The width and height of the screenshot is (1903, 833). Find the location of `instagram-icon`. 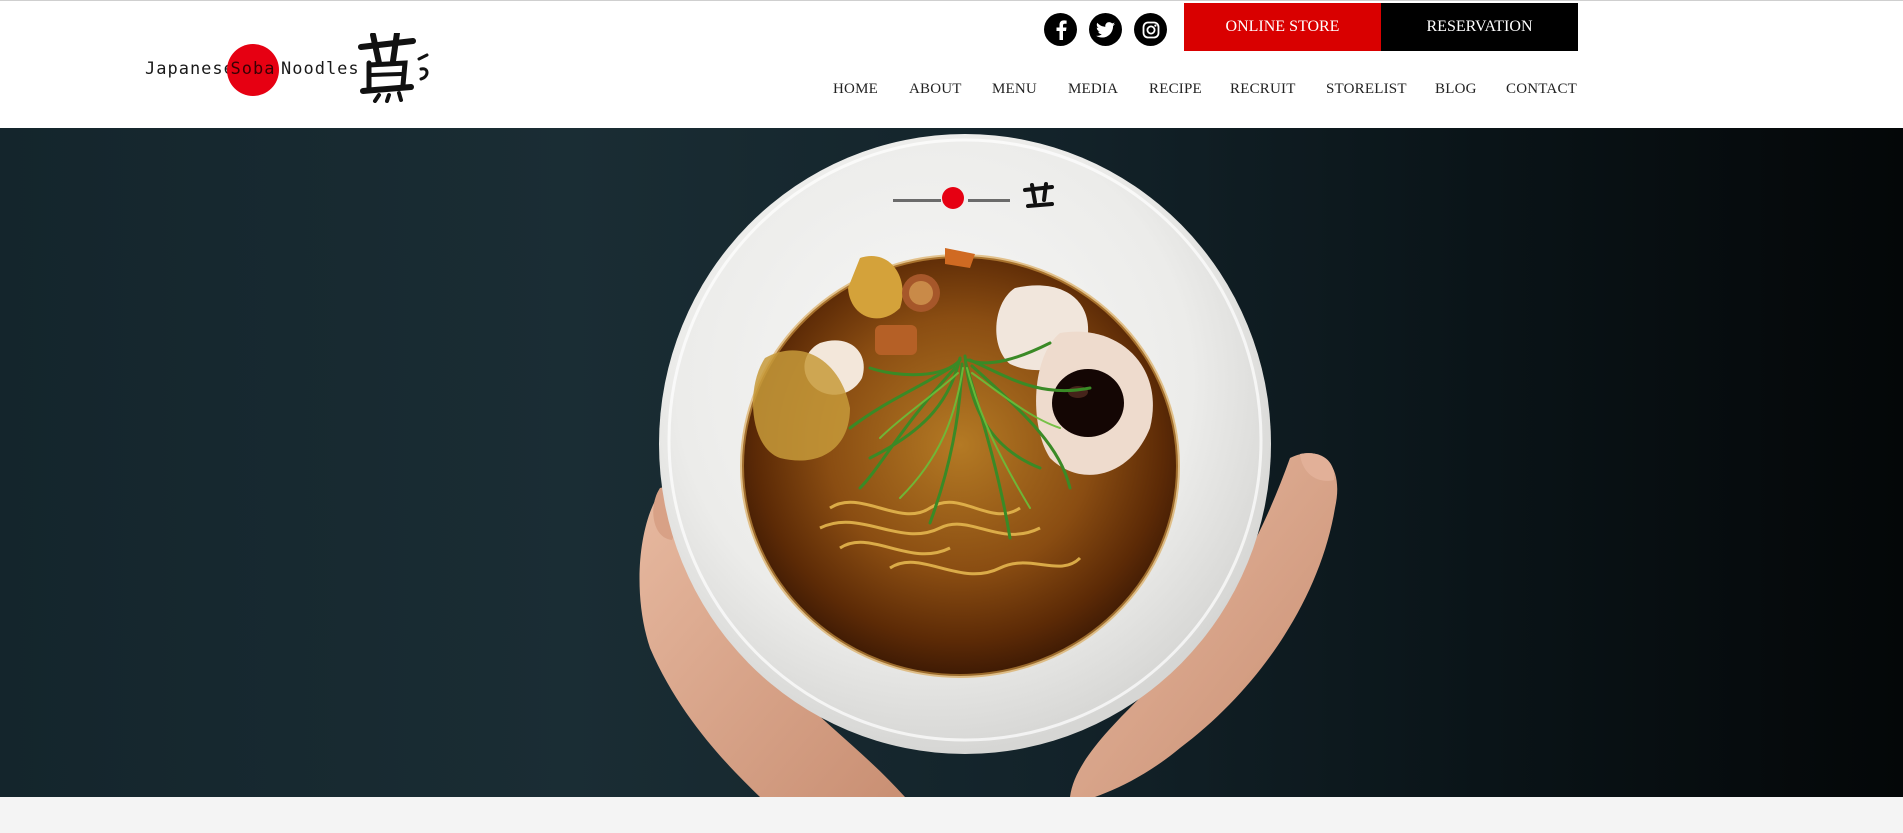

instagram-icon is located at coordinates (1150, 29).